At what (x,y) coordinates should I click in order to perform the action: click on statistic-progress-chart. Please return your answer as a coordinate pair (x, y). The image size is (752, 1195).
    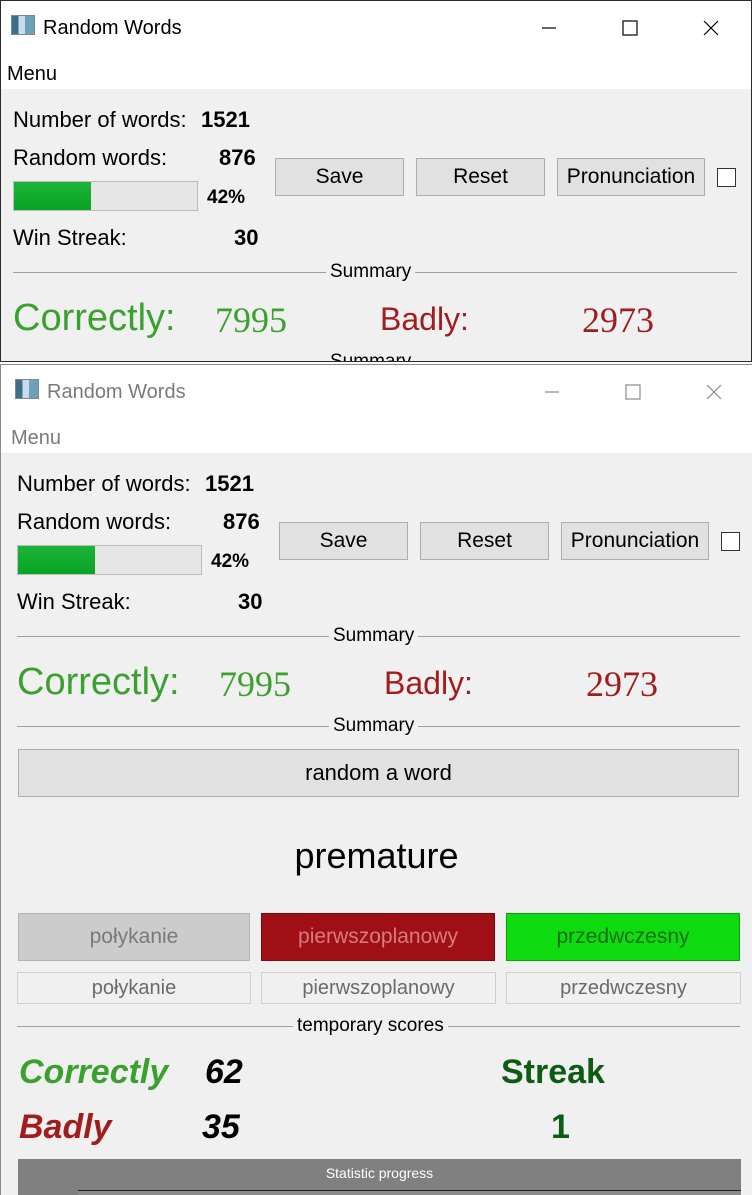
    Looking at the image, I should click on (409, 1192).